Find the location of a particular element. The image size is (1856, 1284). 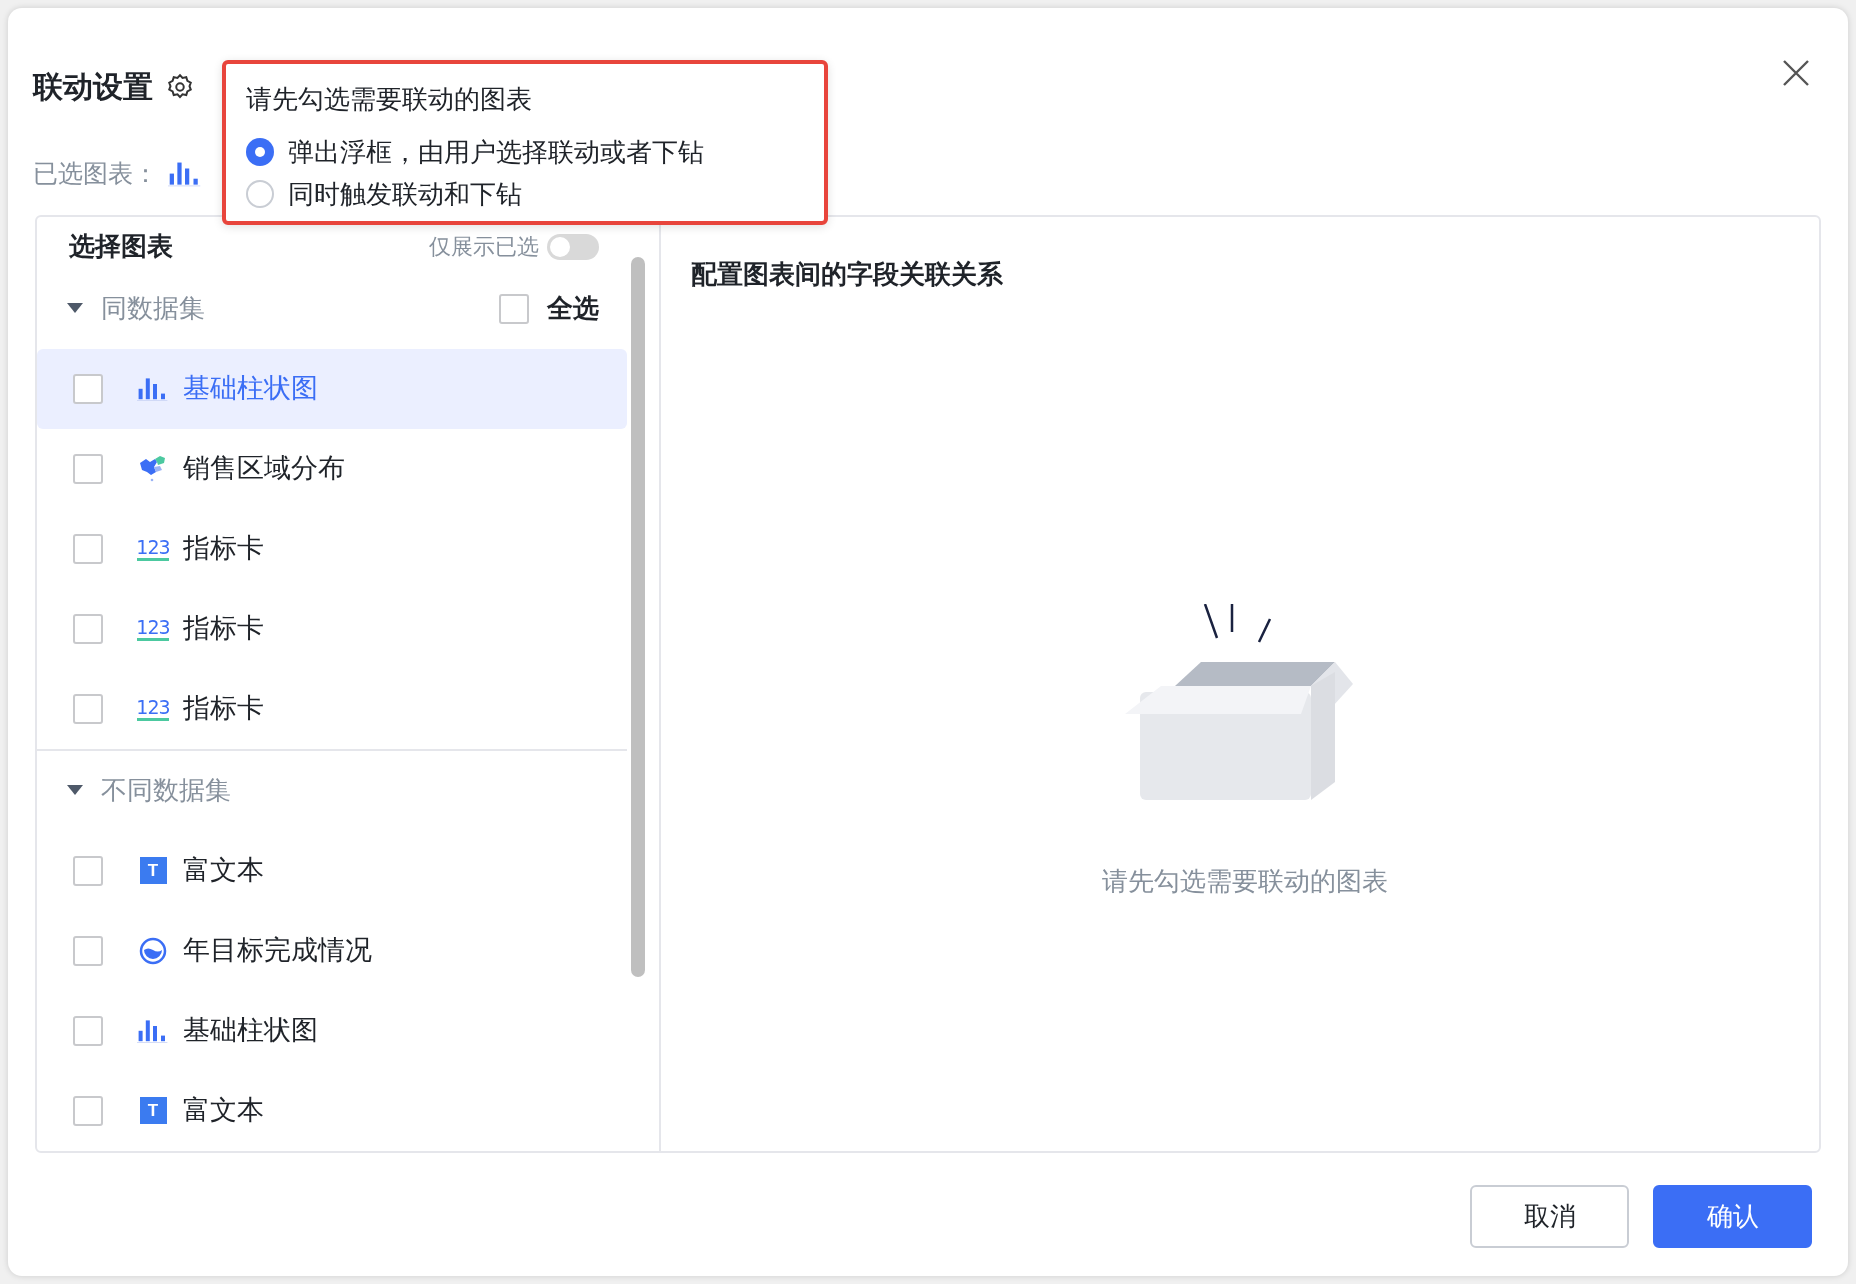

toggle-label: 仅展示已选 is located at coordinates (484, 247).